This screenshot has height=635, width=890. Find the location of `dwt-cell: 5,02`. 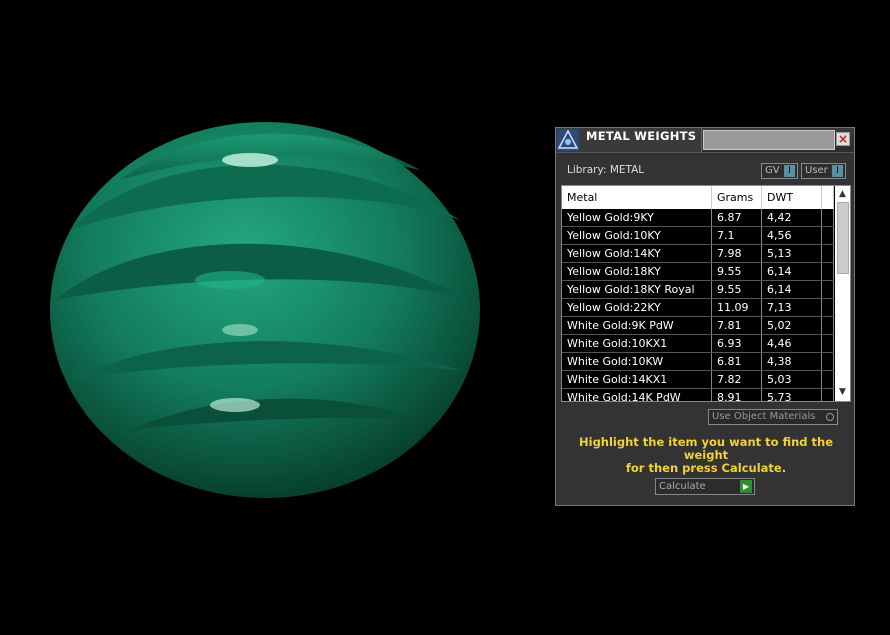

dwt-cell: 5,02 is located at coordinates (792, 325).